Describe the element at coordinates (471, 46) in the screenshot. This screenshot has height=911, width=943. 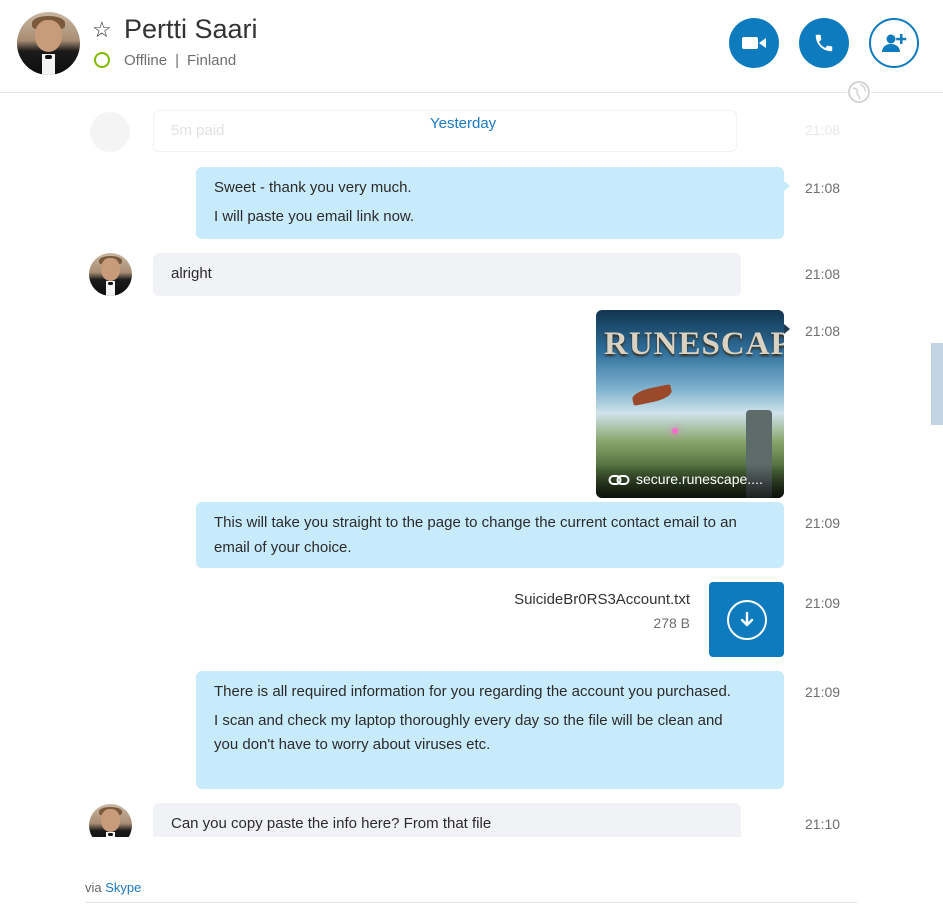
I see `conversation-header: ☆ Pertti Saari Offline | Finland` at that location.